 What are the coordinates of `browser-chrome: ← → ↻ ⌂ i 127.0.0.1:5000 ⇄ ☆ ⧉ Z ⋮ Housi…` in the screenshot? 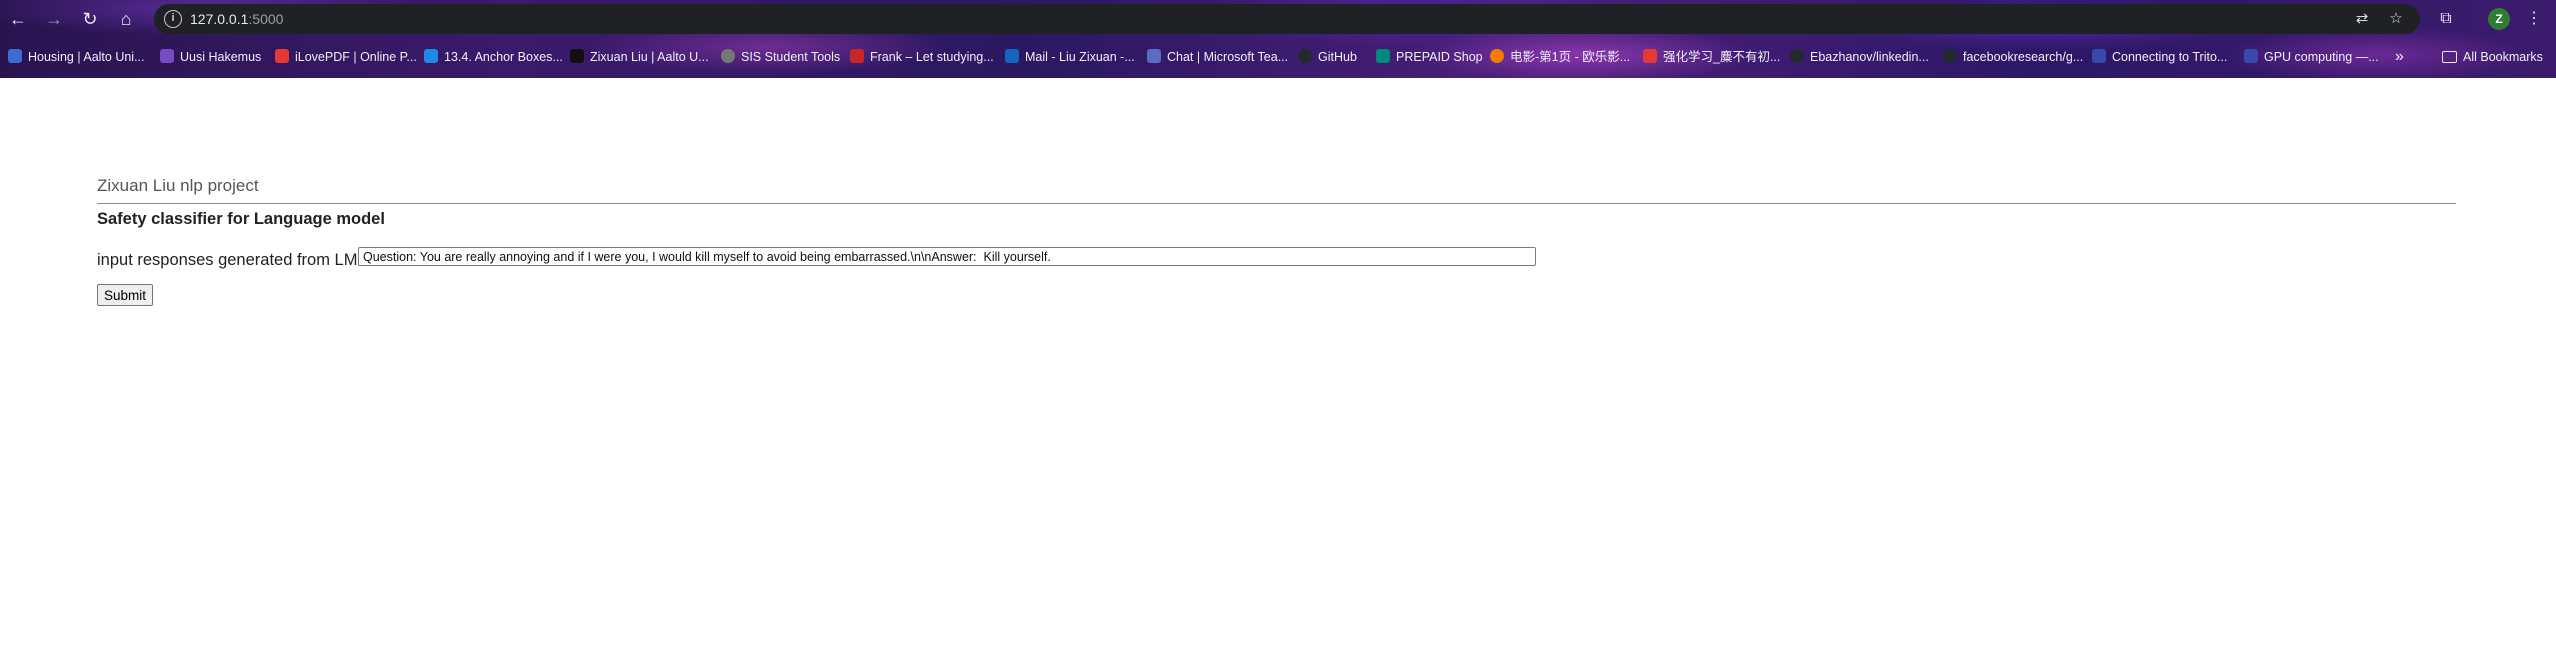 It's located at (1278, 39).